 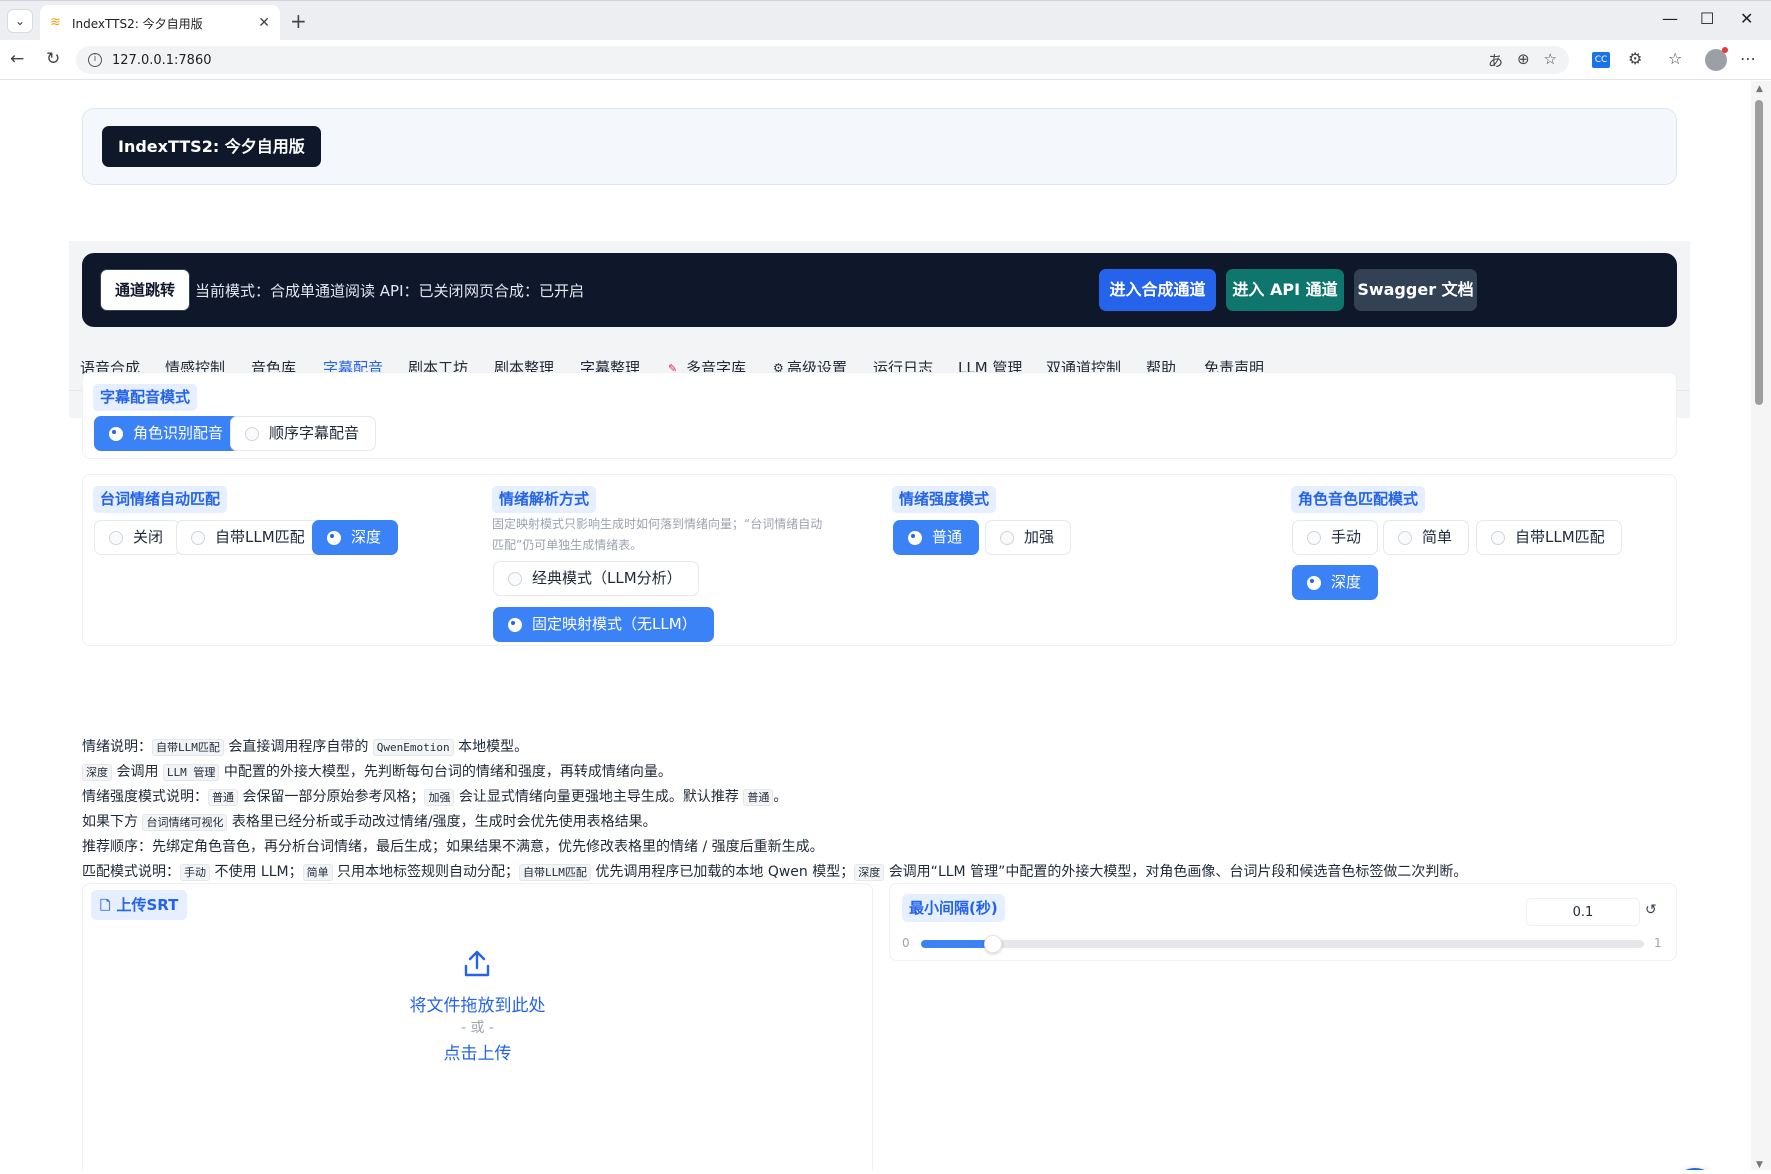 What do you see at coordinates (1651, 910) in the screenshot?
I see `reset-icon: ↺` at bounding box center [1651, 910].